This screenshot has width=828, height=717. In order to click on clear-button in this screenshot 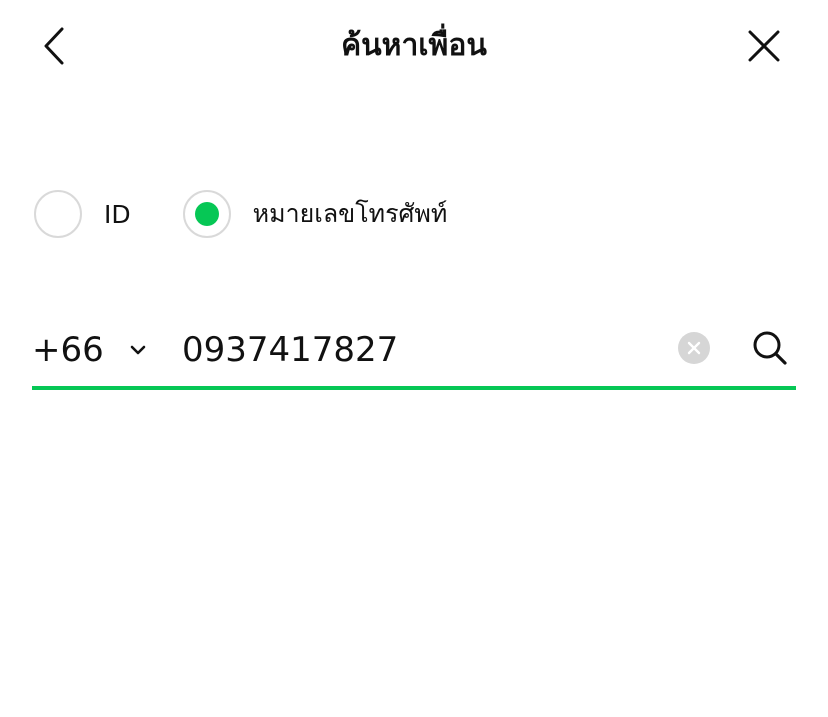, I will do `click(694, 348)`.